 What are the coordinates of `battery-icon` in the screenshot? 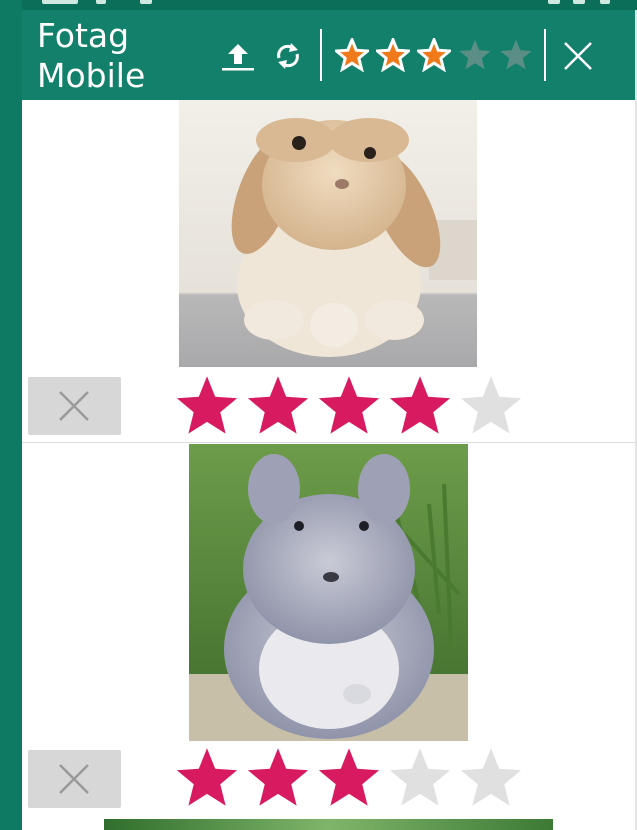 It's located at (605, 2).